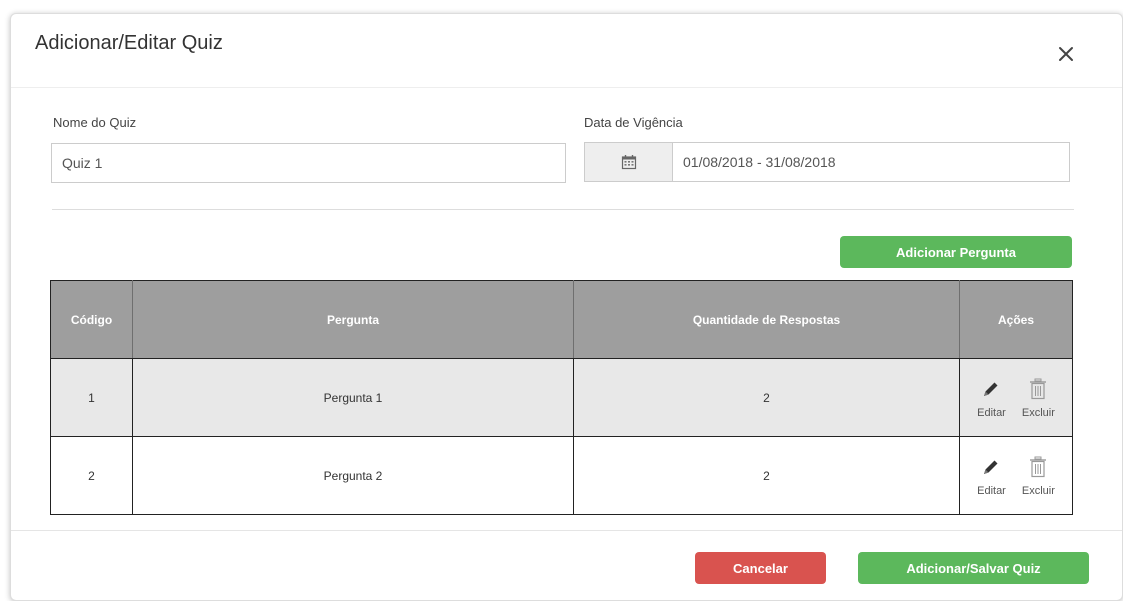 This screenshot has width=1123, height=601. Describe the element at coordinates (91, 397) in the screenshot. I see `cell-code: 1` at that location.